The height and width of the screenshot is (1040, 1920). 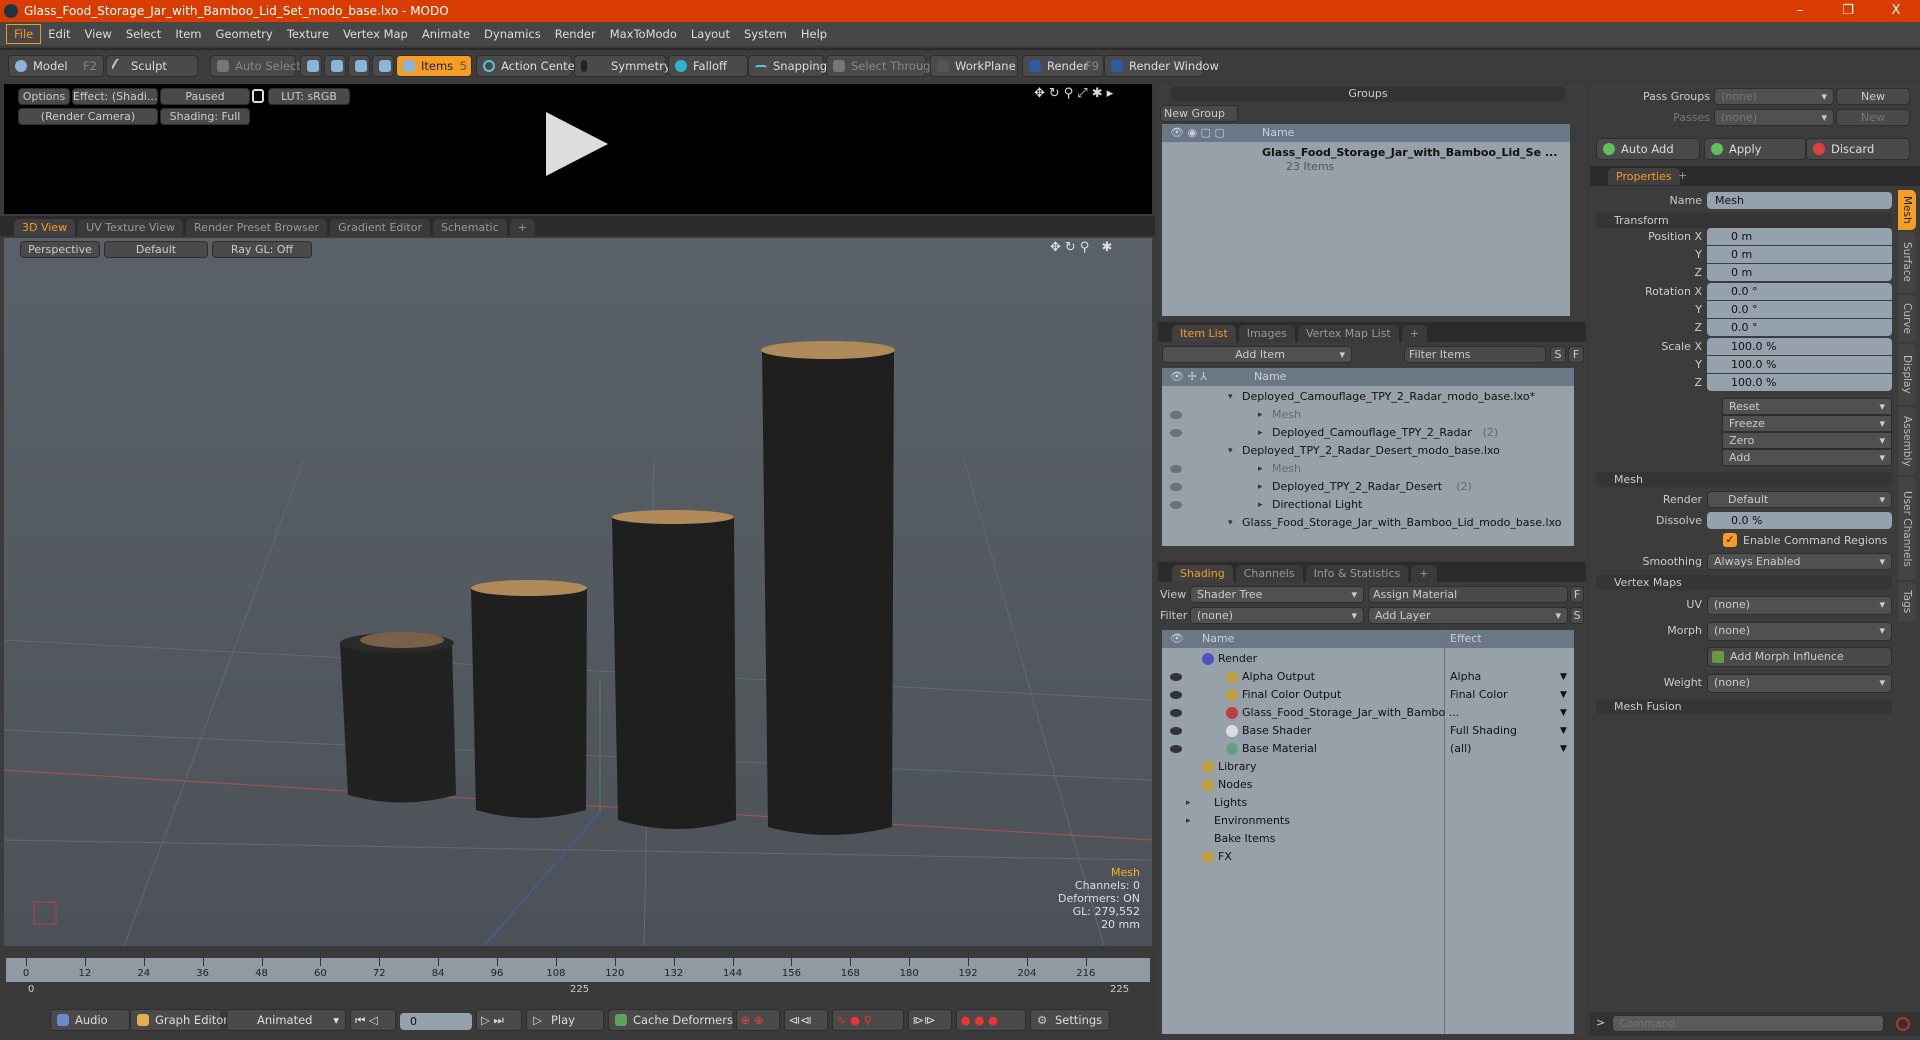 I want to click on falloff-button: Falloff, so click(x=708, y=66).